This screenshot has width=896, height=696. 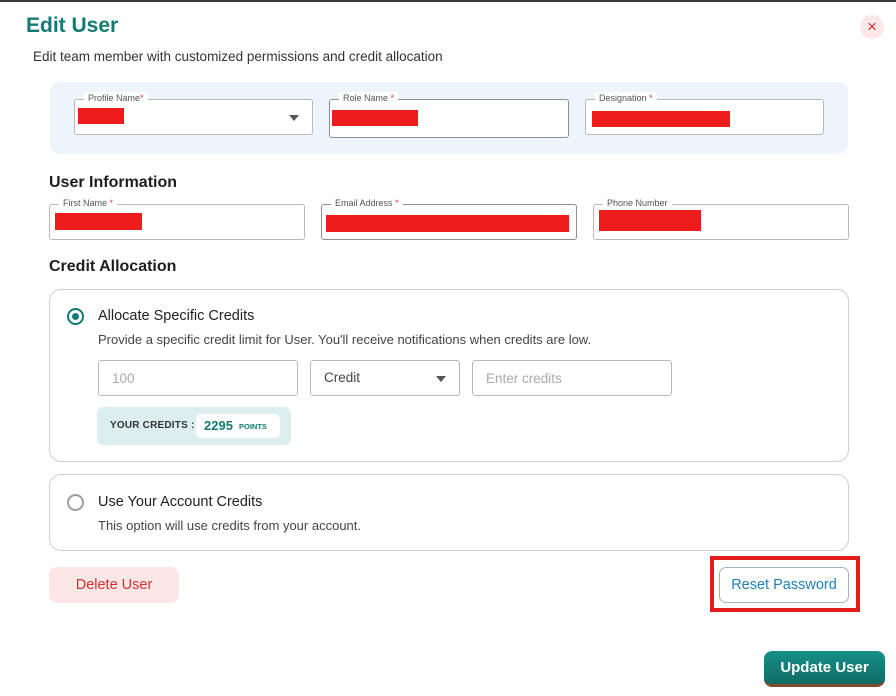 I want to click on enter-credits-input: Enter credits, so click(x=572, y=378).